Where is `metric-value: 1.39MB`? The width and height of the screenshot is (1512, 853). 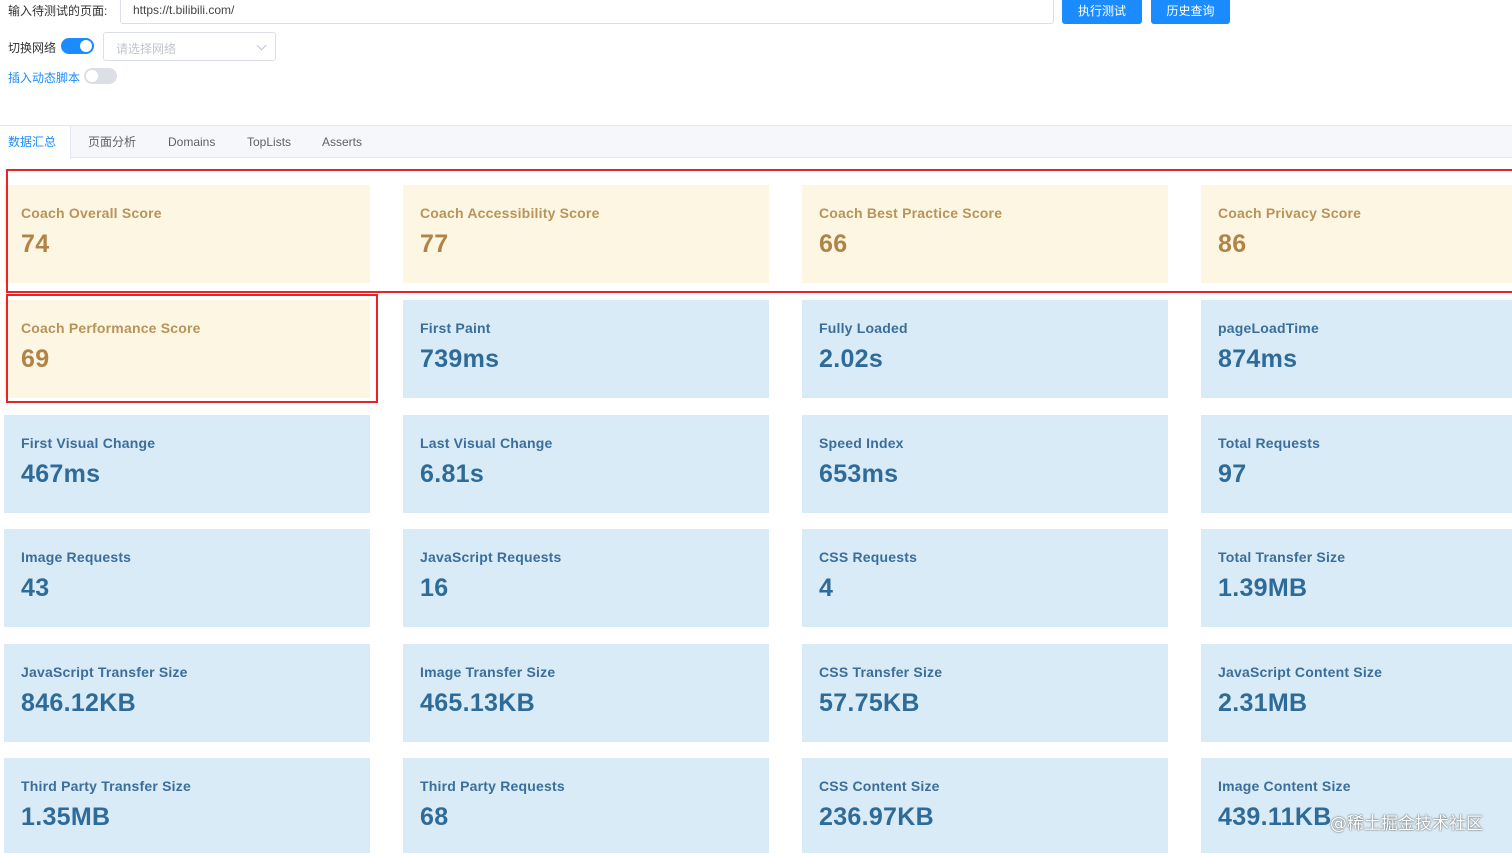
metric-value: 1.39MB is located at coordinates (1263, 588).